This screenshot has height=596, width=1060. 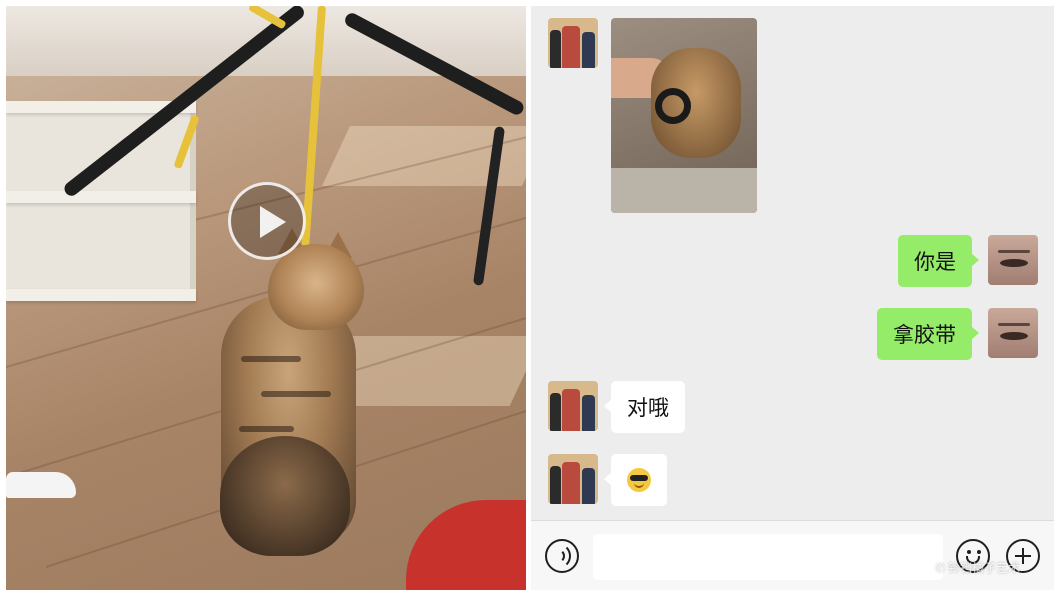 I want to click on play-button, so click(x=267, y=221).